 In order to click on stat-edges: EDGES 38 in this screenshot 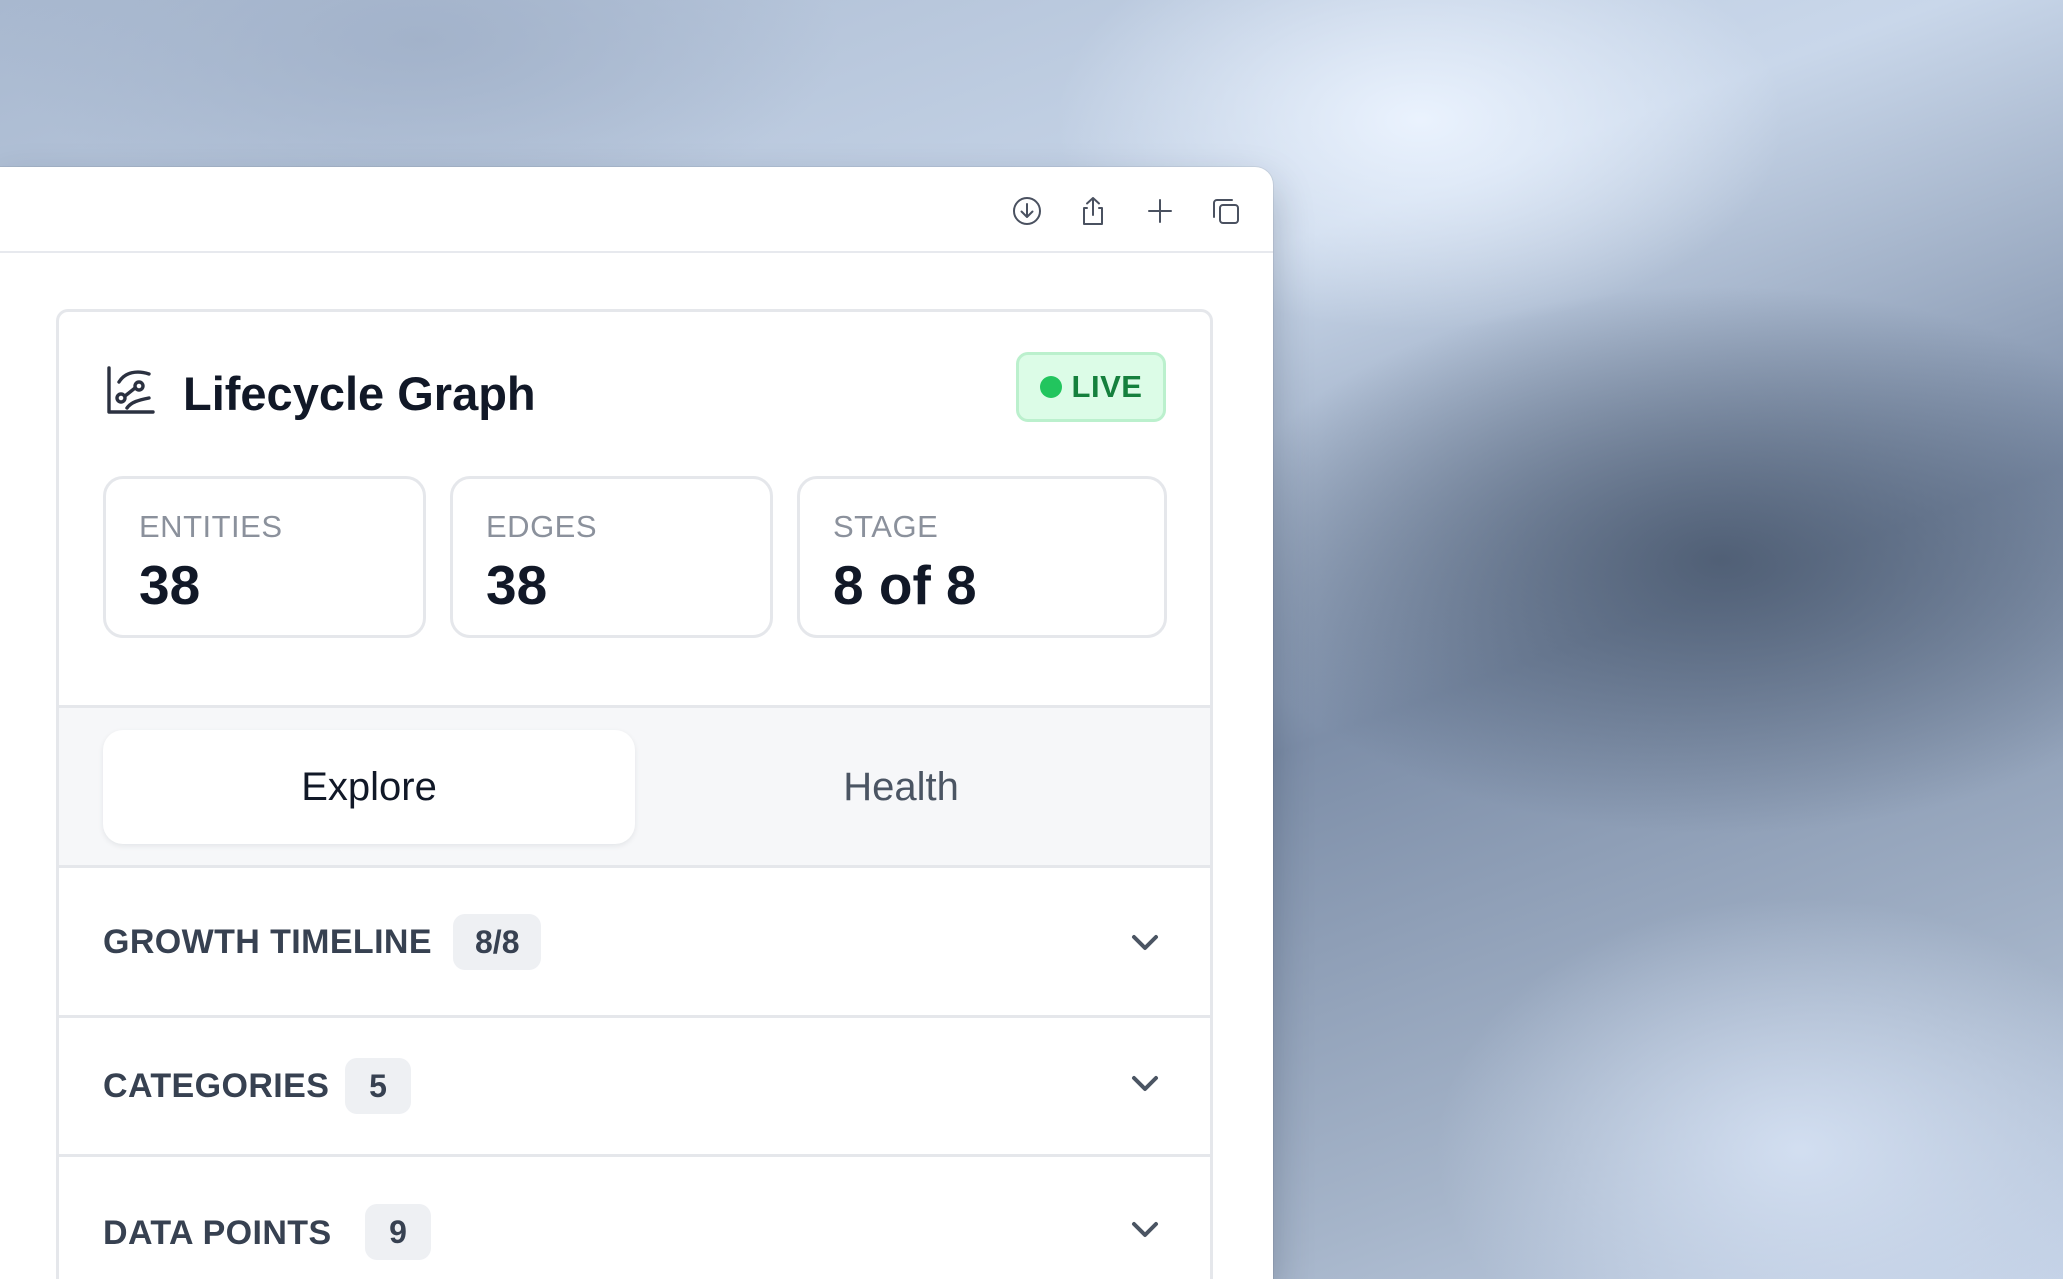, I will do `click(611, 557)`.